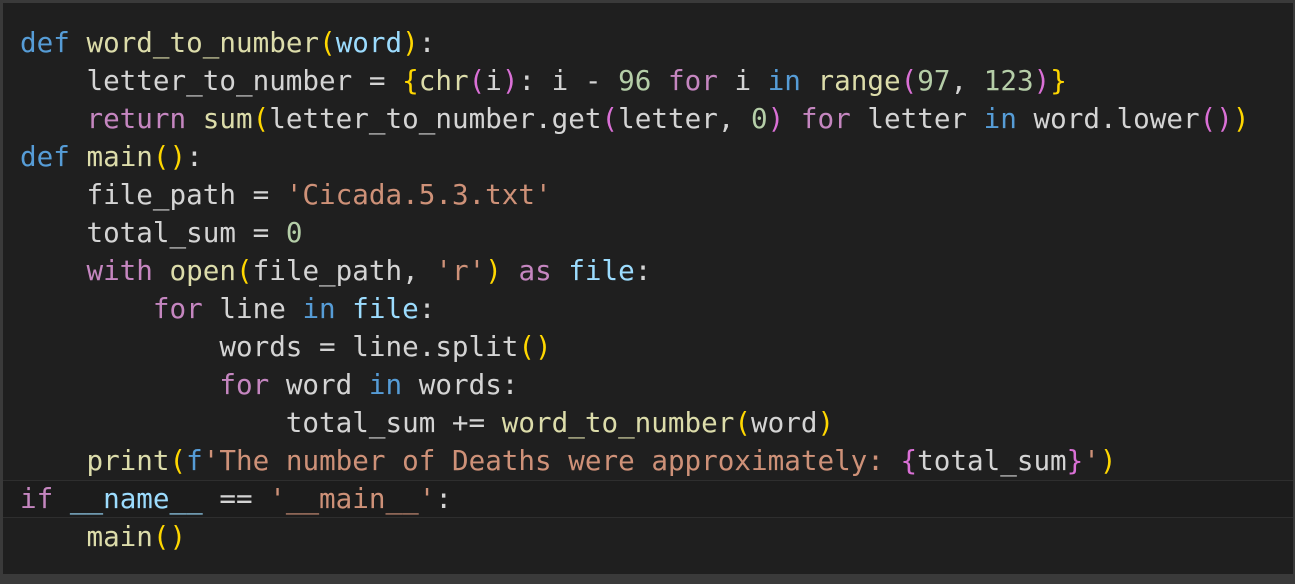  What do you see at coordinates (685, 118) in the screenshot?
I see `code-token: letter,` at bounding box center [685, 118].